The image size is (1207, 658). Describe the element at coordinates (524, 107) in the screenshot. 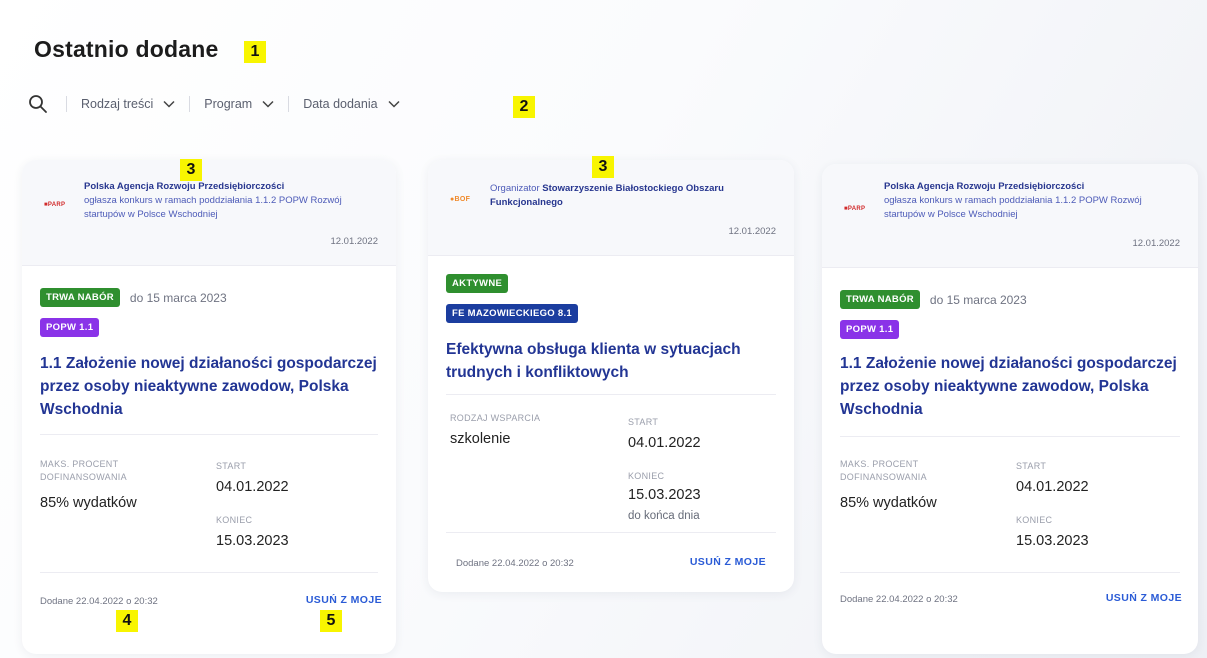

I see `annotation-marker: 2` at that location.